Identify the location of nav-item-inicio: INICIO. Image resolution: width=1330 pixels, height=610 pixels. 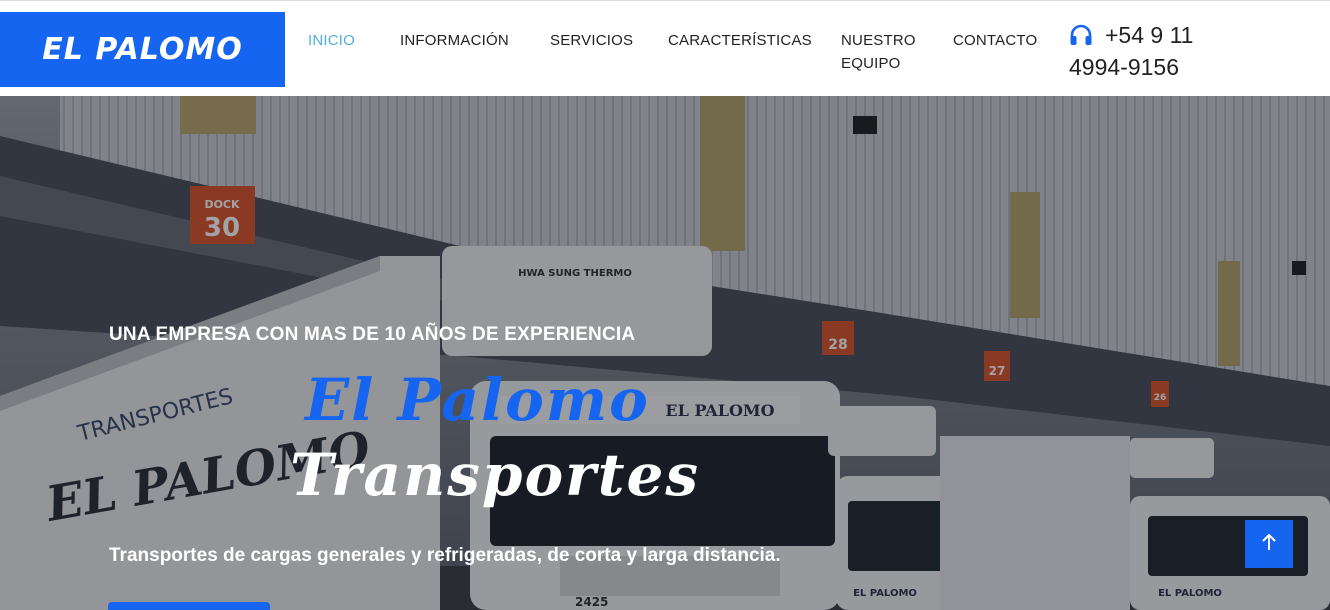
(331, 40).